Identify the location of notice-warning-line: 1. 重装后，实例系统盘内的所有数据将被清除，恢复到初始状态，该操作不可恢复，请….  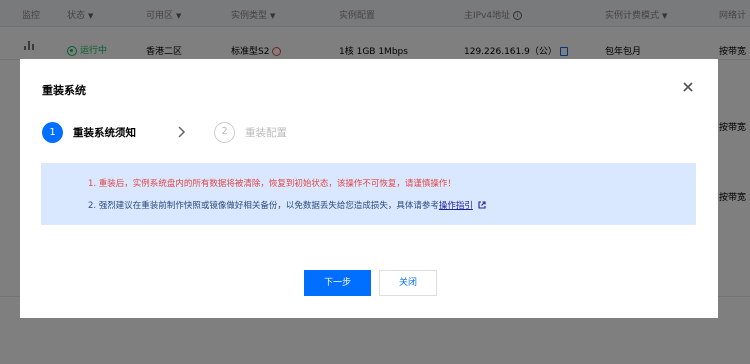
(272, 184).